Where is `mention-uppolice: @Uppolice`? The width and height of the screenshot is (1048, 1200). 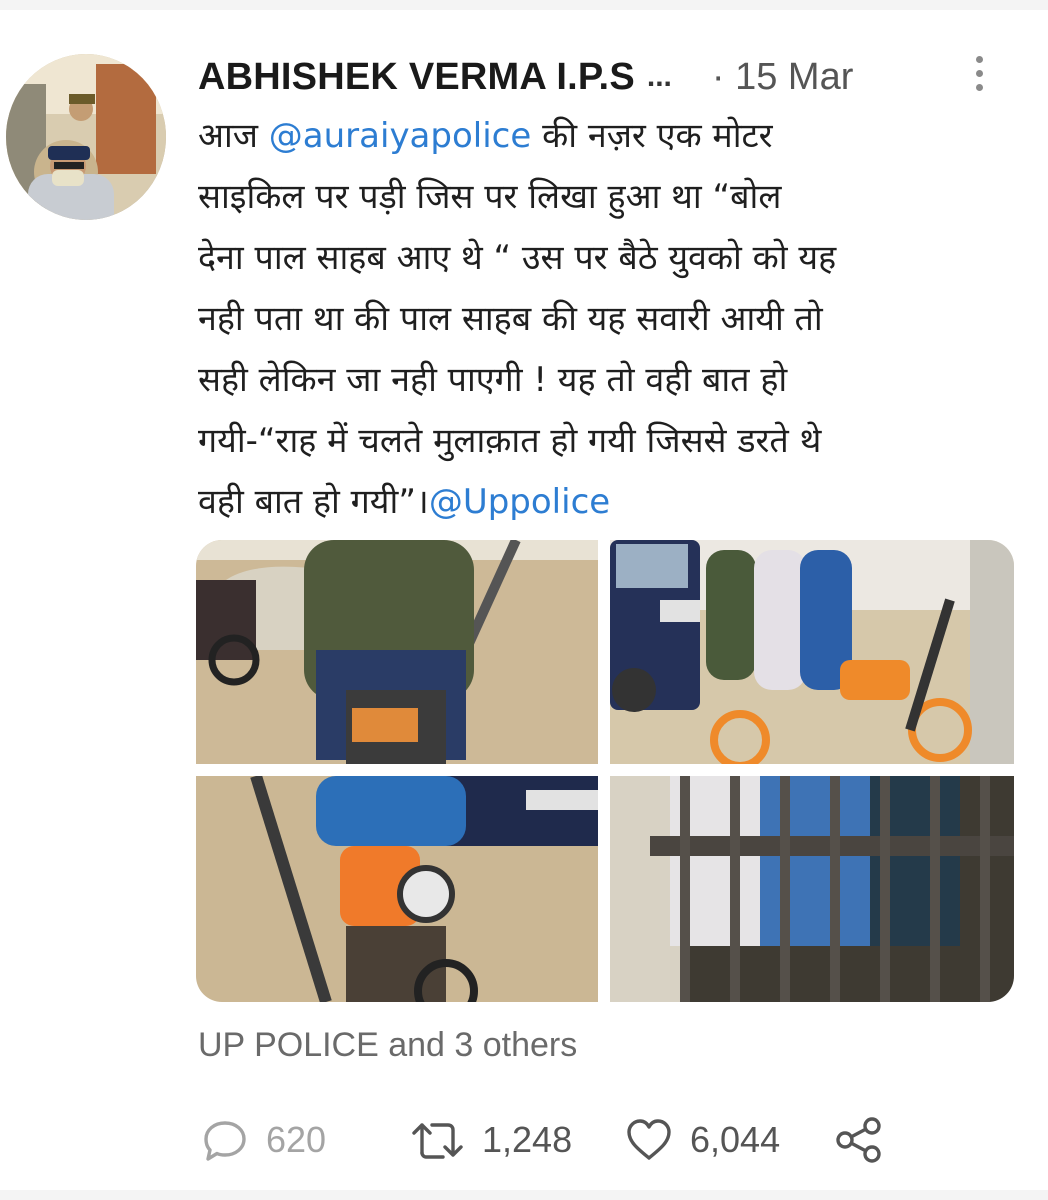
mention-uppolice: @Uppolice is located at coordinates (519, 502).